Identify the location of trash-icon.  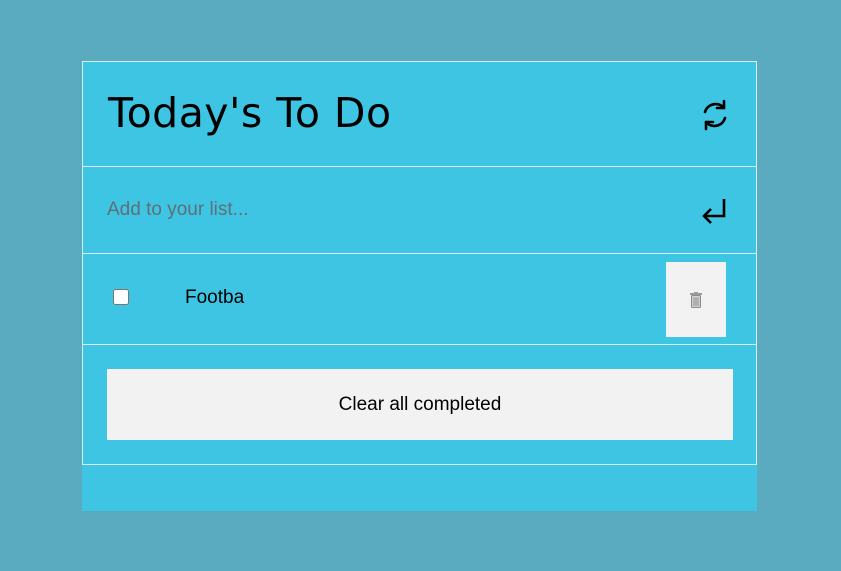
(696, 300).